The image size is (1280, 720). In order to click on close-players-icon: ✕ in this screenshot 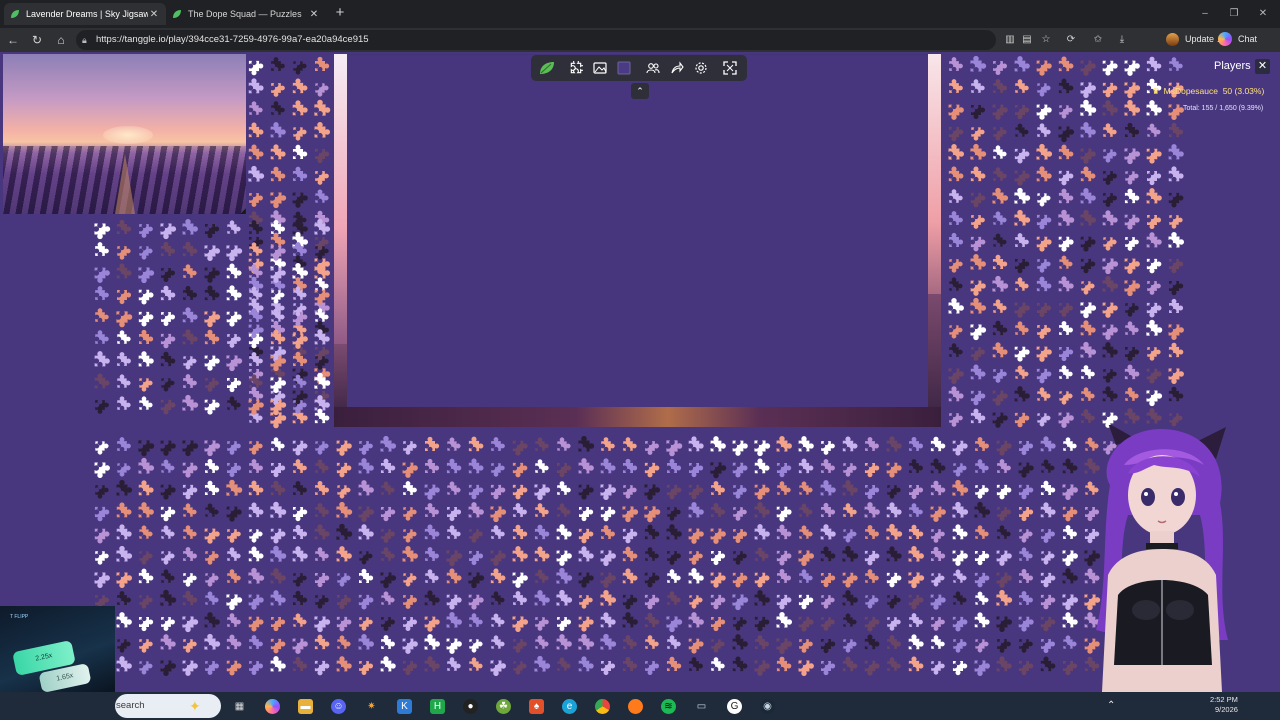, I will do `click(1262, 66)`.